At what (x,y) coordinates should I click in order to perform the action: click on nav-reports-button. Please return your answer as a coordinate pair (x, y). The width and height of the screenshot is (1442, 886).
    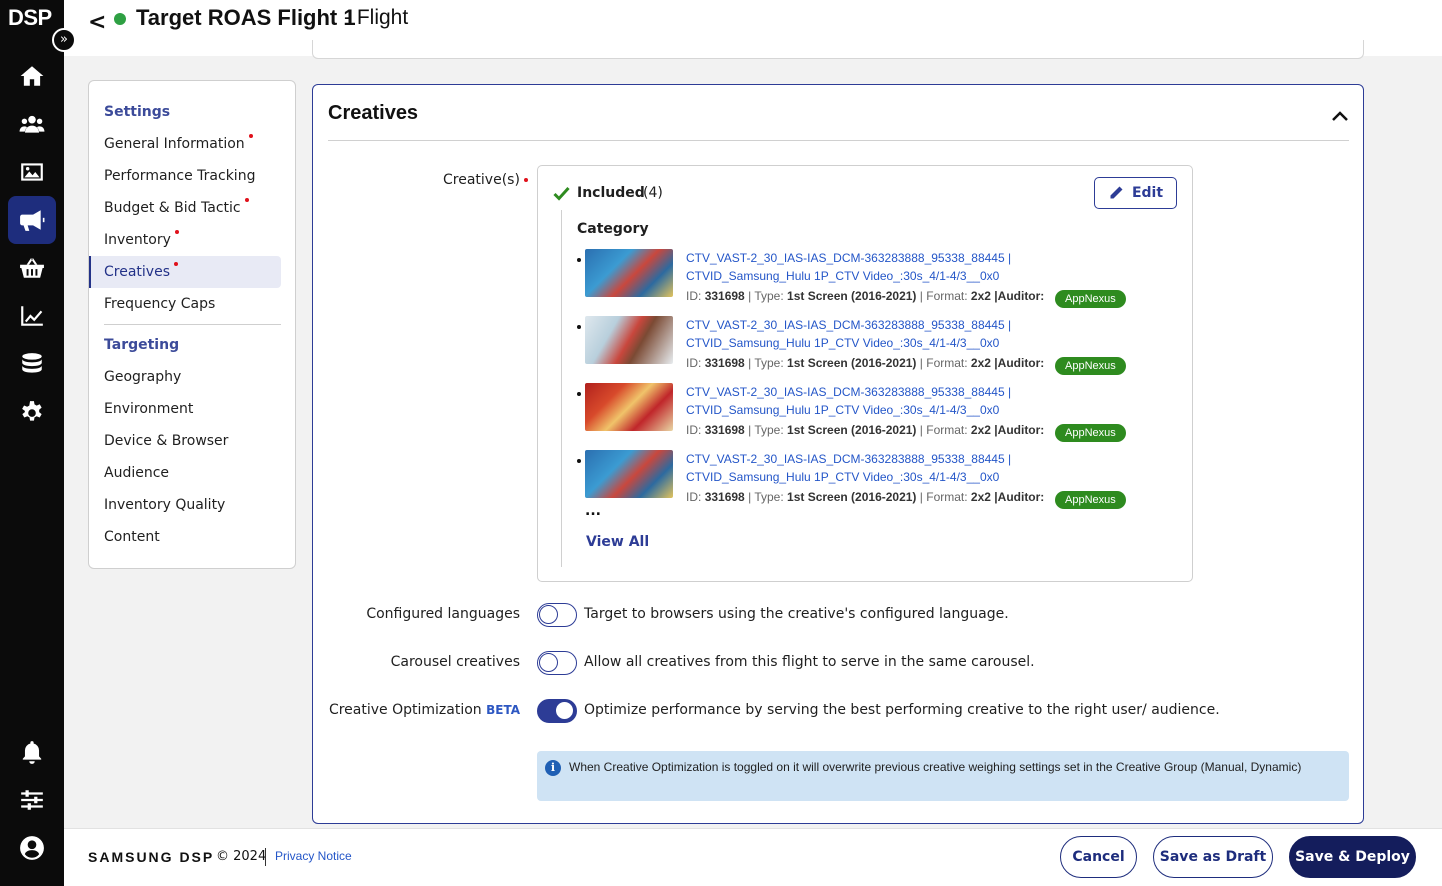
    Looking at the image, I should click on (32, 316).